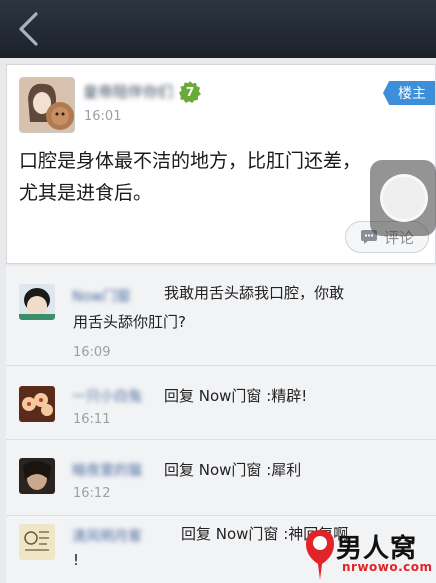 This screenshot has width=436, height=583. I want to click on reply-text: 回复 Now门窗 :犀利, so click(233, 470).